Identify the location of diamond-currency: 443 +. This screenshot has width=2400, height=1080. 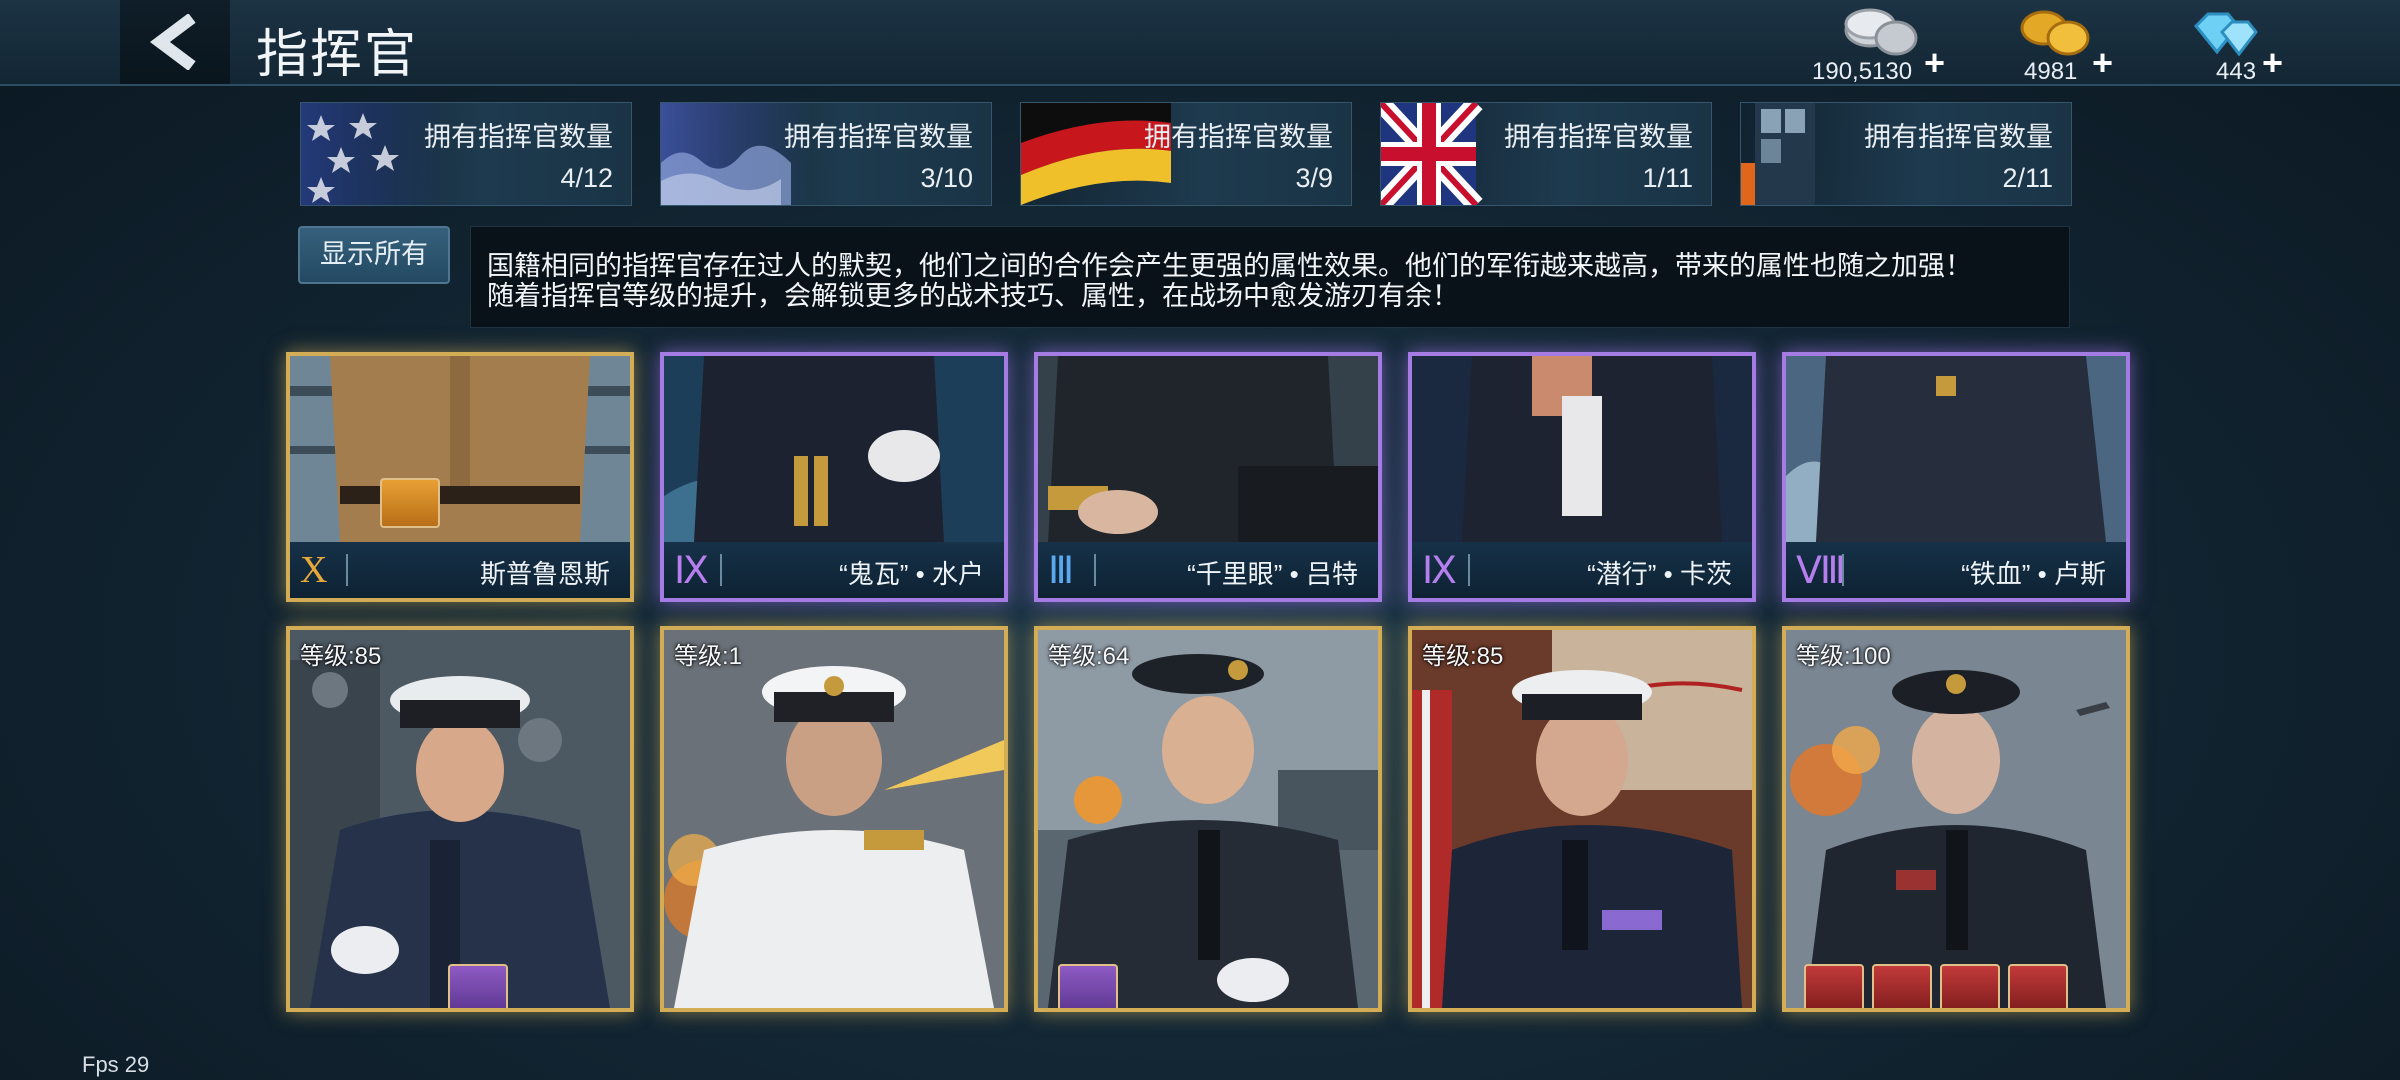
(2230, 45).